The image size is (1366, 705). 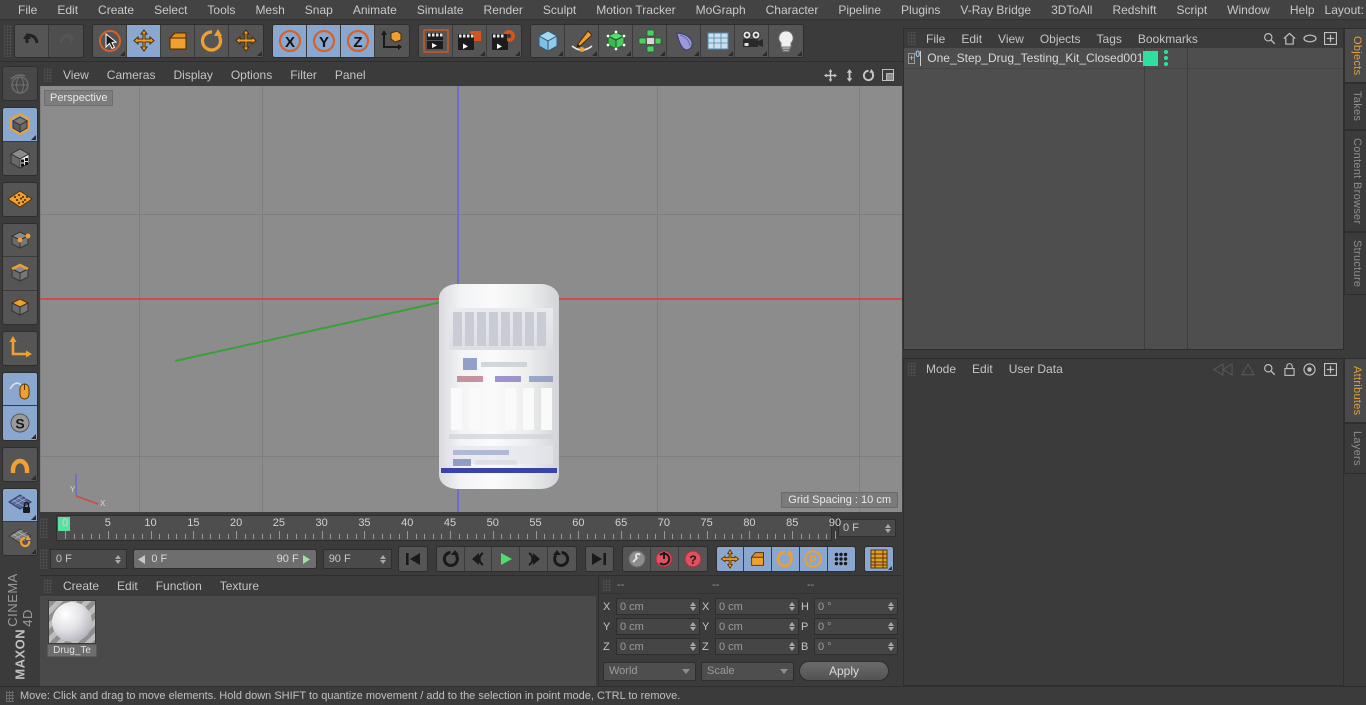 I want to click on lock-z-axis-button: Z, so click(x=358, y=40).